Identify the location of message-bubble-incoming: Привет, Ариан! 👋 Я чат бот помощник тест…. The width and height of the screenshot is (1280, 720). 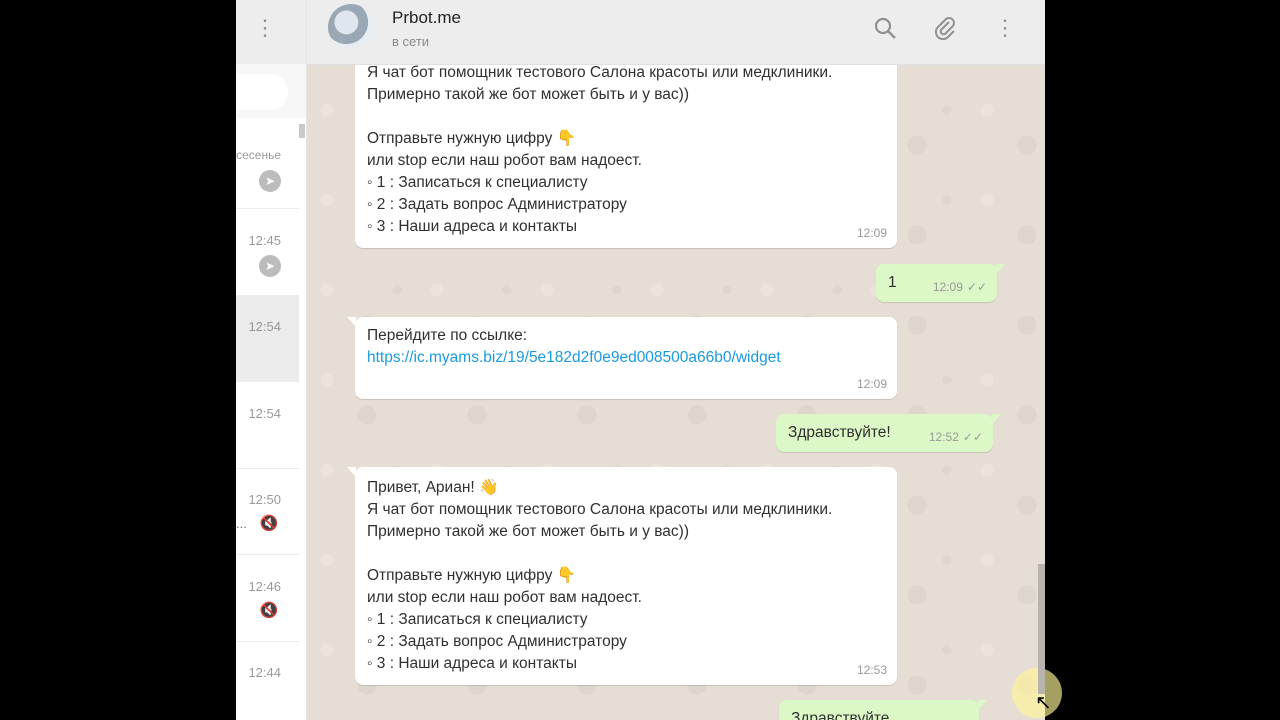
(622, 576).